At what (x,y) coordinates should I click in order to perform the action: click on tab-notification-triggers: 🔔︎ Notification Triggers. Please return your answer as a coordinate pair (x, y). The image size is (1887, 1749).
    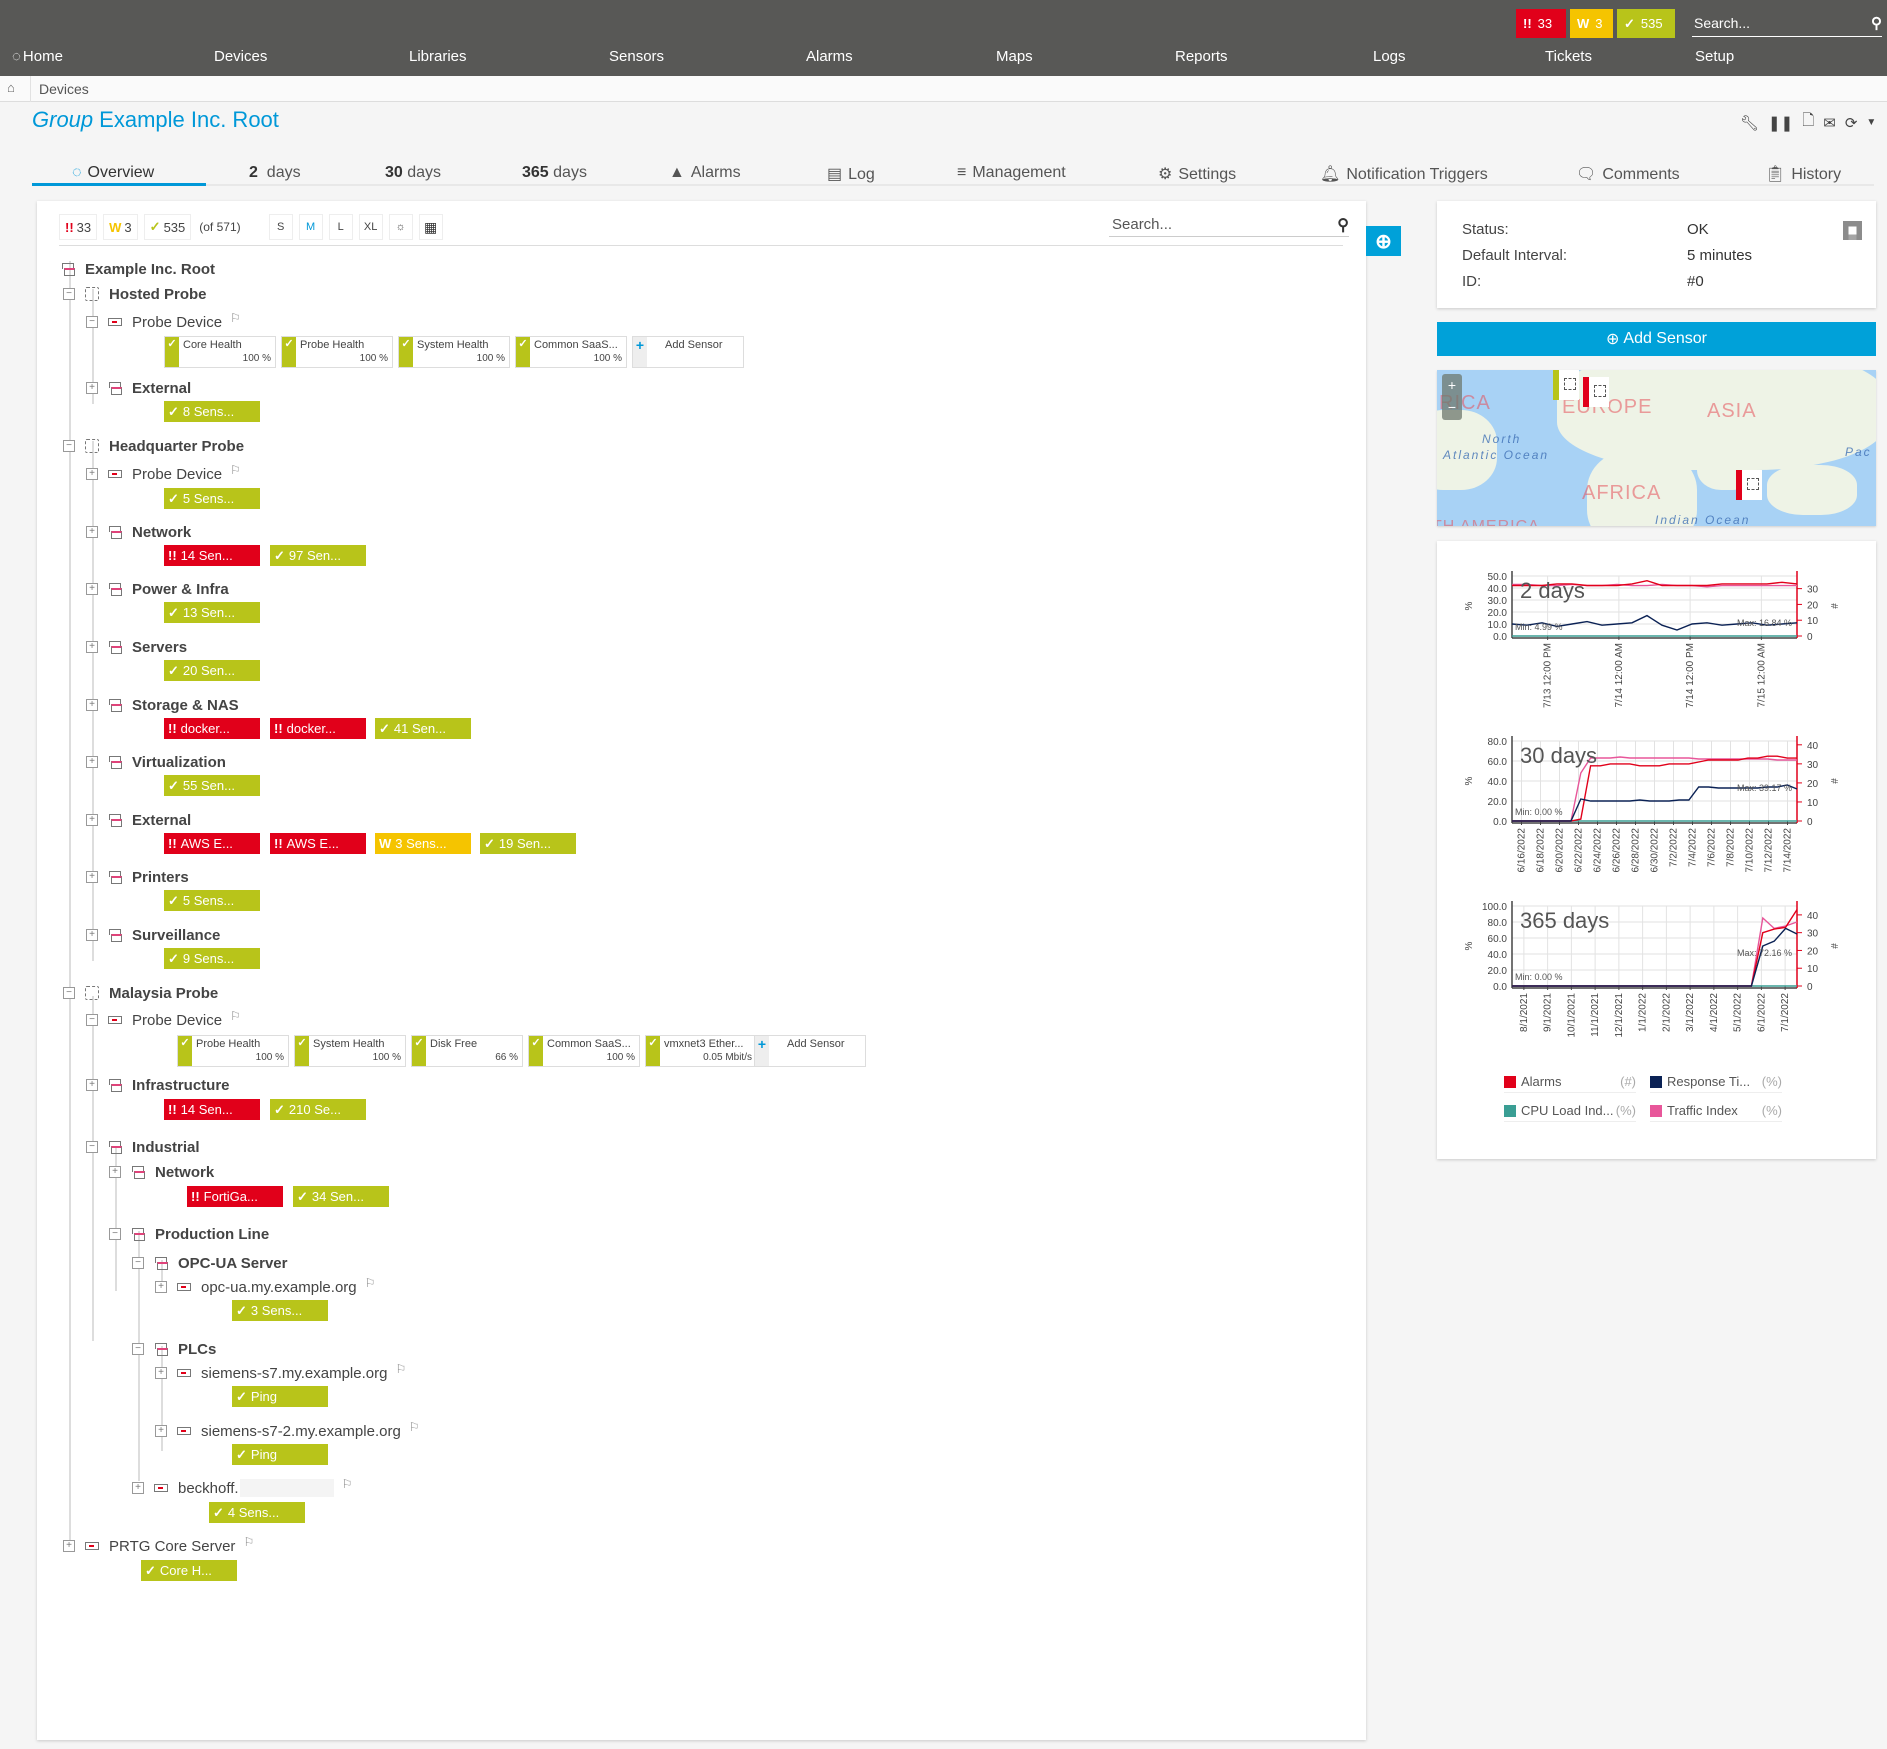
    Looking at the image, I should click on (1404, 174).